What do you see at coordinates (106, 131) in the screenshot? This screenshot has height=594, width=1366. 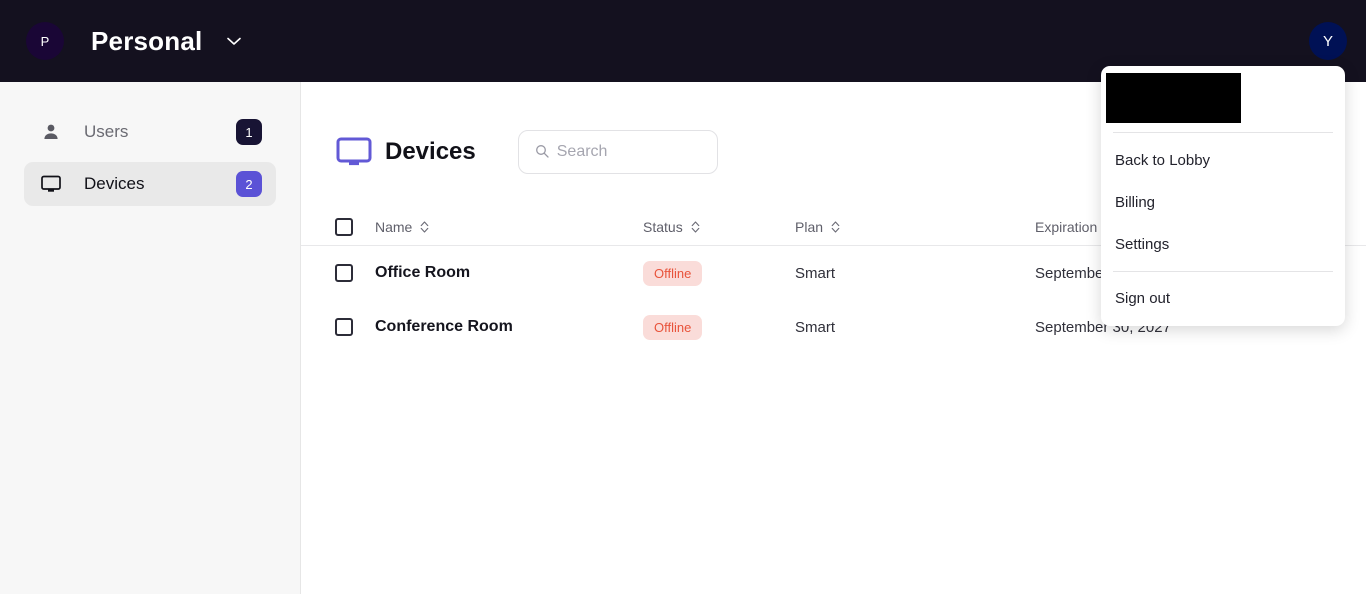 I see `sidebar-item-users-label: Users` at bounding box center [106, 131].